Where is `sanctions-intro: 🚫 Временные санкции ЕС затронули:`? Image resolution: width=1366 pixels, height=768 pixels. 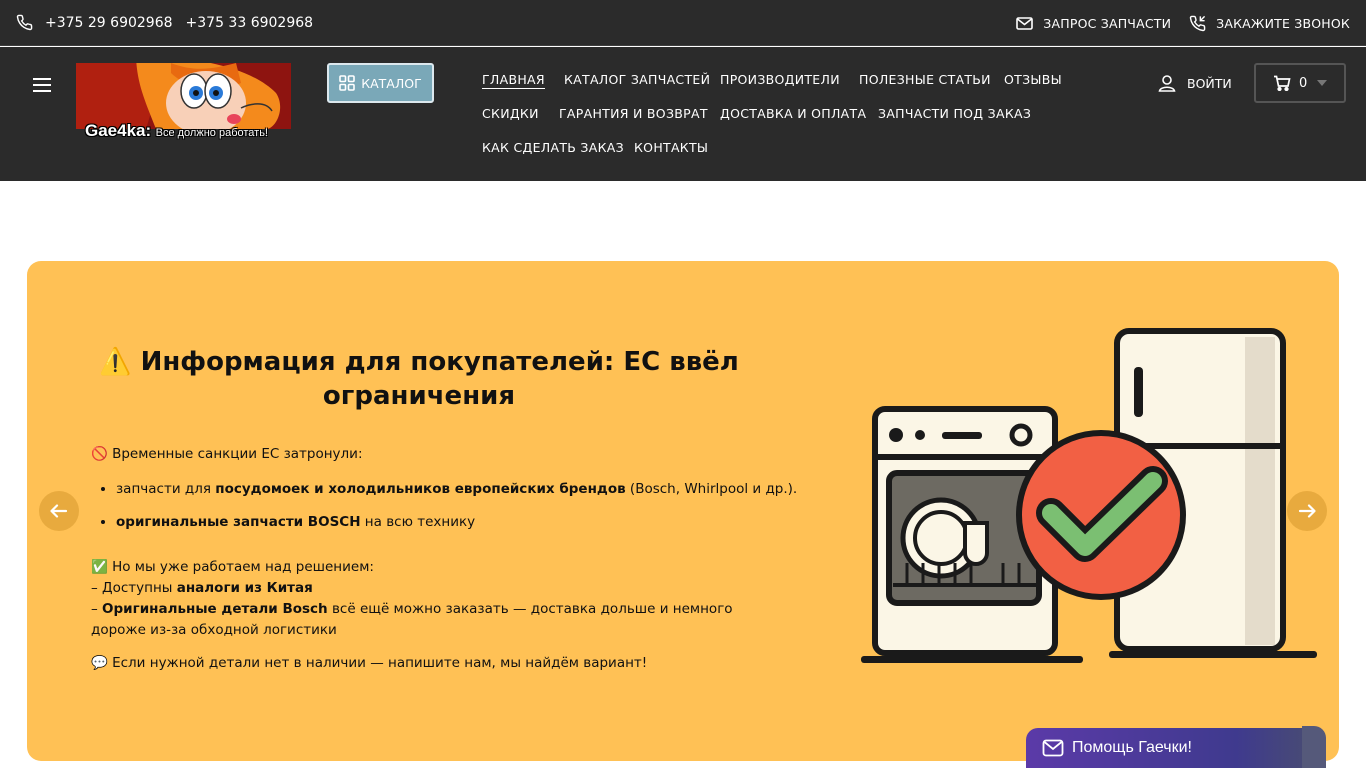
sanctions-intro: 🚫 Временные санкции ЕС затронули: is located at coordinates (227, 454).